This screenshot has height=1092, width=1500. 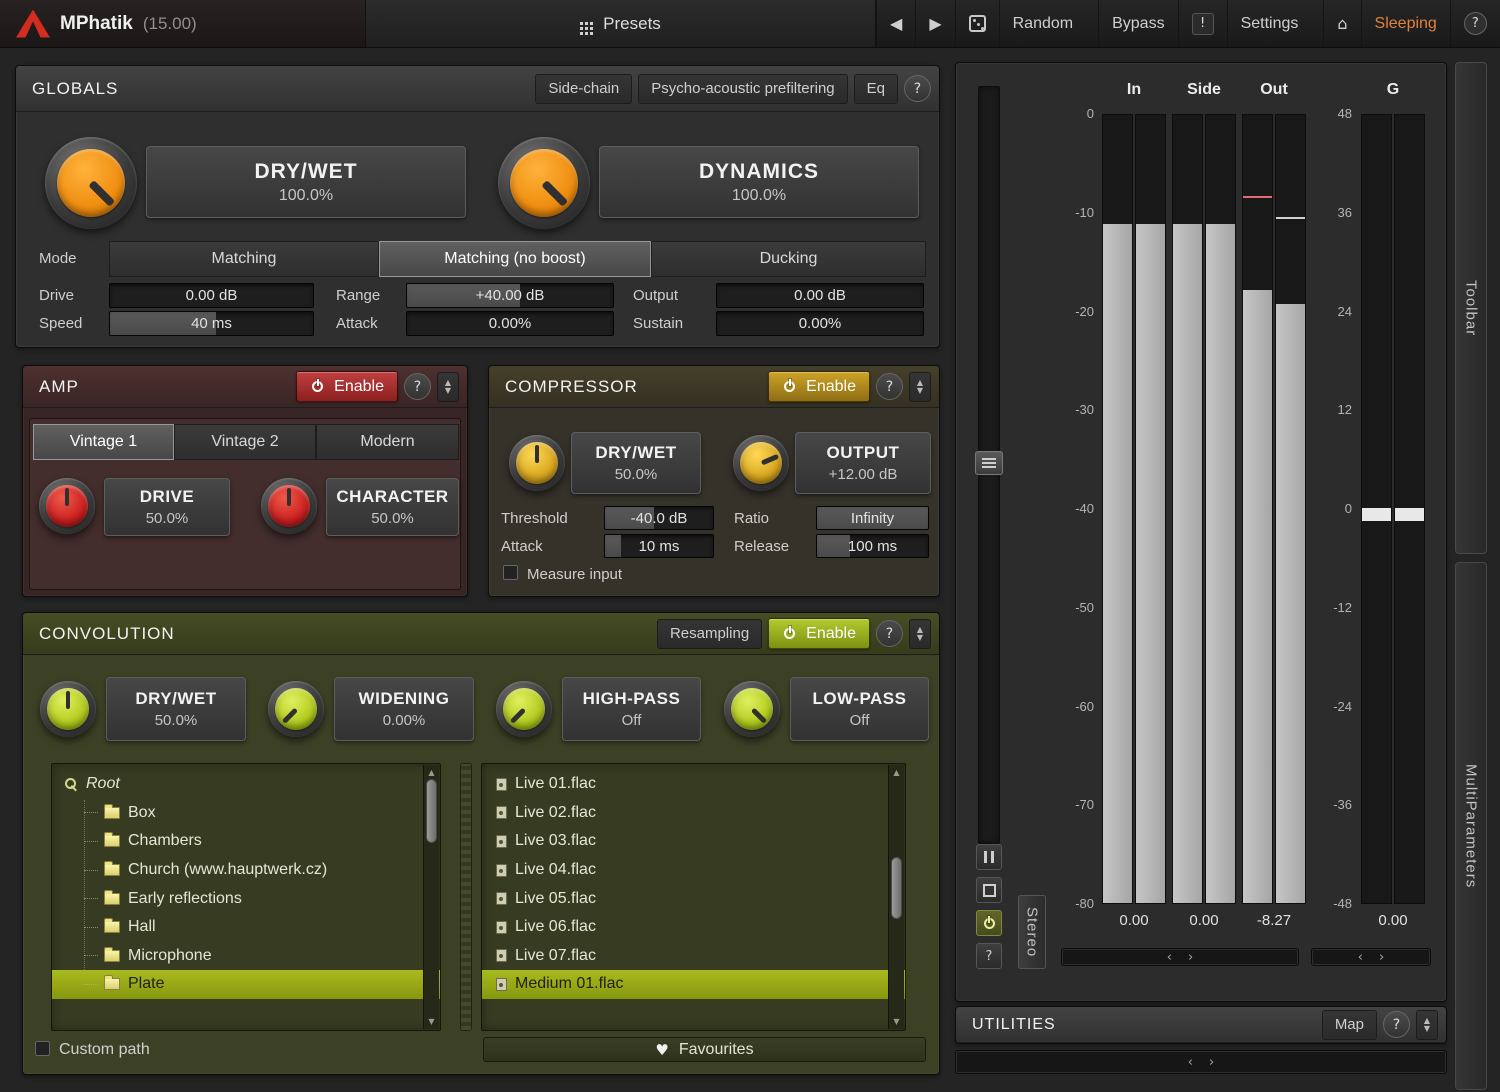 What do you see at coordinates (1341, 23) in the screenshot?
I see `home-button: ⌂` at bounding box center [1341, 23].